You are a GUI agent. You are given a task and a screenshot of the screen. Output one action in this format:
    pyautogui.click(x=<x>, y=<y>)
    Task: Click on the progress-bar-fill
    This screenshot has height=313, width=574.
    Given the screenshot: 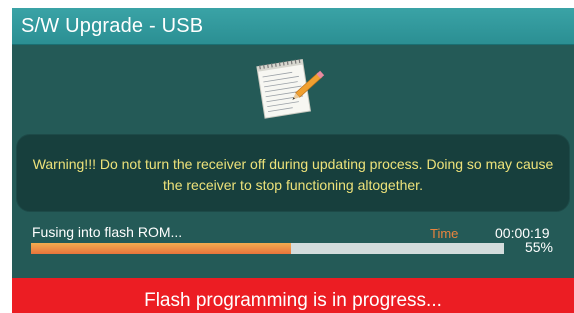 What is the action you would take?
    pyautogui.click(x=161, y=248)
    